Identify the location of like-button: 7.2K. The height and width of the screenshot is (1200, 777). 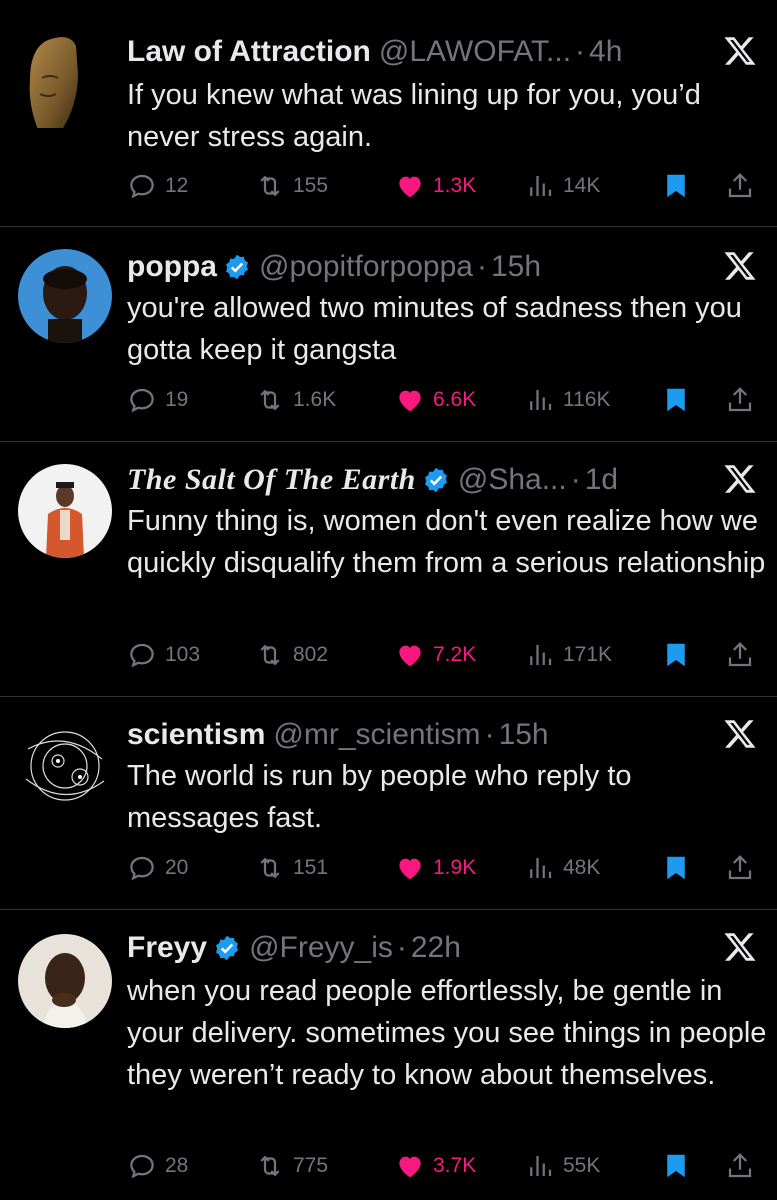
(435, 655).